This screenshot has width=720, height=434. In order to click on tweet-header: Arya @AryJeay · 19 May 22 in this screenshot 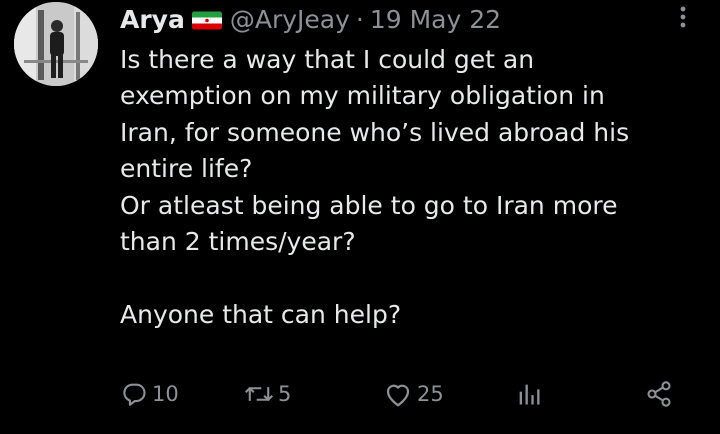, I will do `click(310, 20)`.